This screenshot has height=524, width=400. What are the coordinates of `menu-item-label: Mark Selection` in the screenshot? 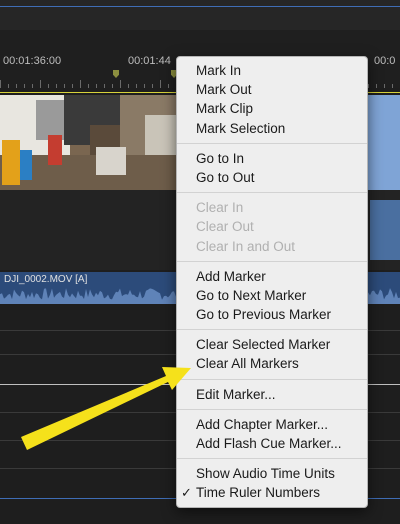 It's located at (241, 128).